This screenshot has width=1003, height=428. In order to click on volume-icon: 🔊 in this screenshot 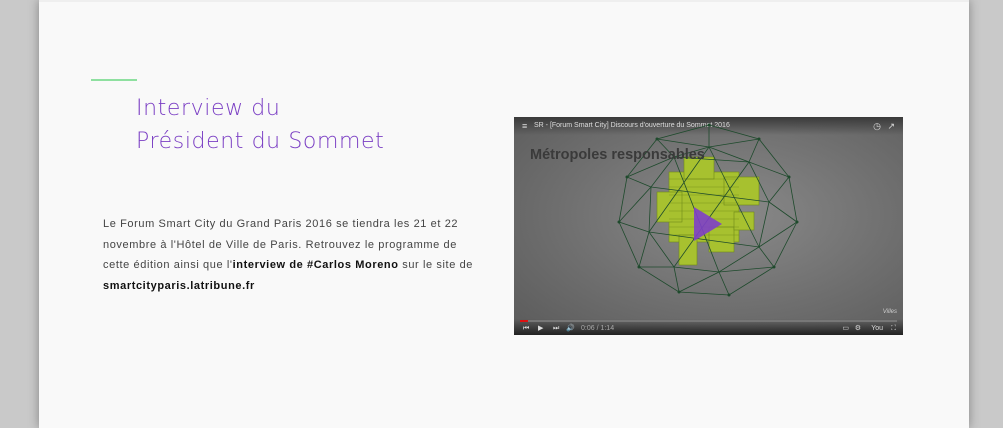, I will do `click(570, 329)`.